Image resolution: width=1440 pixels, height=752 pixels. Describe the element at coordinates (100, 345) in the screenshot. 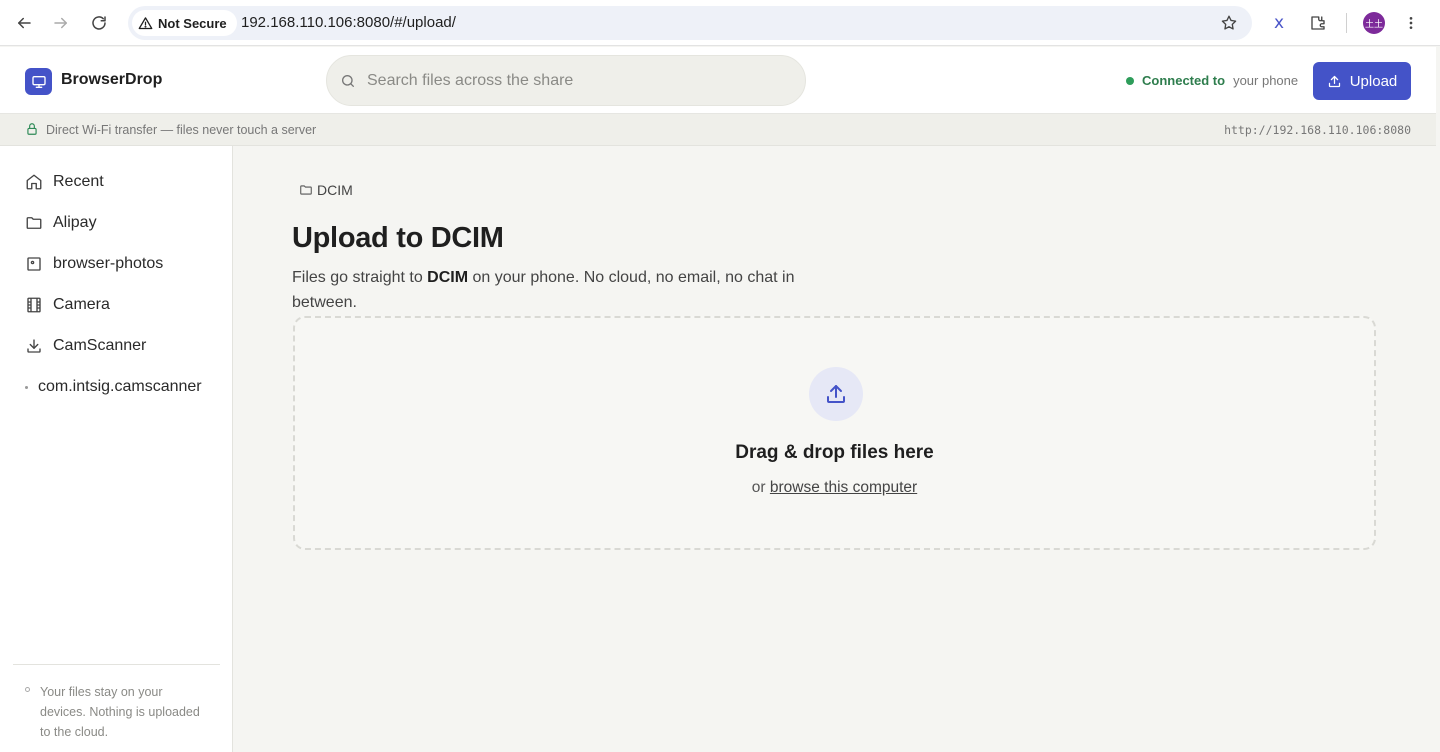

I see `sidebar-item-label: CamScanner` at that location.